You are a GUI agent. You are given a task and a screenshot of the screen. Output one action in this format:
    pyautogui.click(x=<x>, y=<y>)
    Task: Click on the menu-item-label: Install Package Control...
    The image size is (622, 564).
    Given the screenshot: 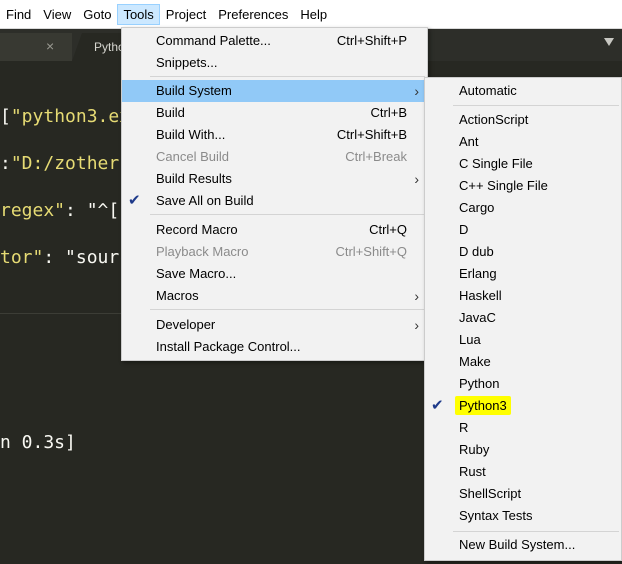 What is the action you would take?
    pyautogui.click(x=228, y=346)
    